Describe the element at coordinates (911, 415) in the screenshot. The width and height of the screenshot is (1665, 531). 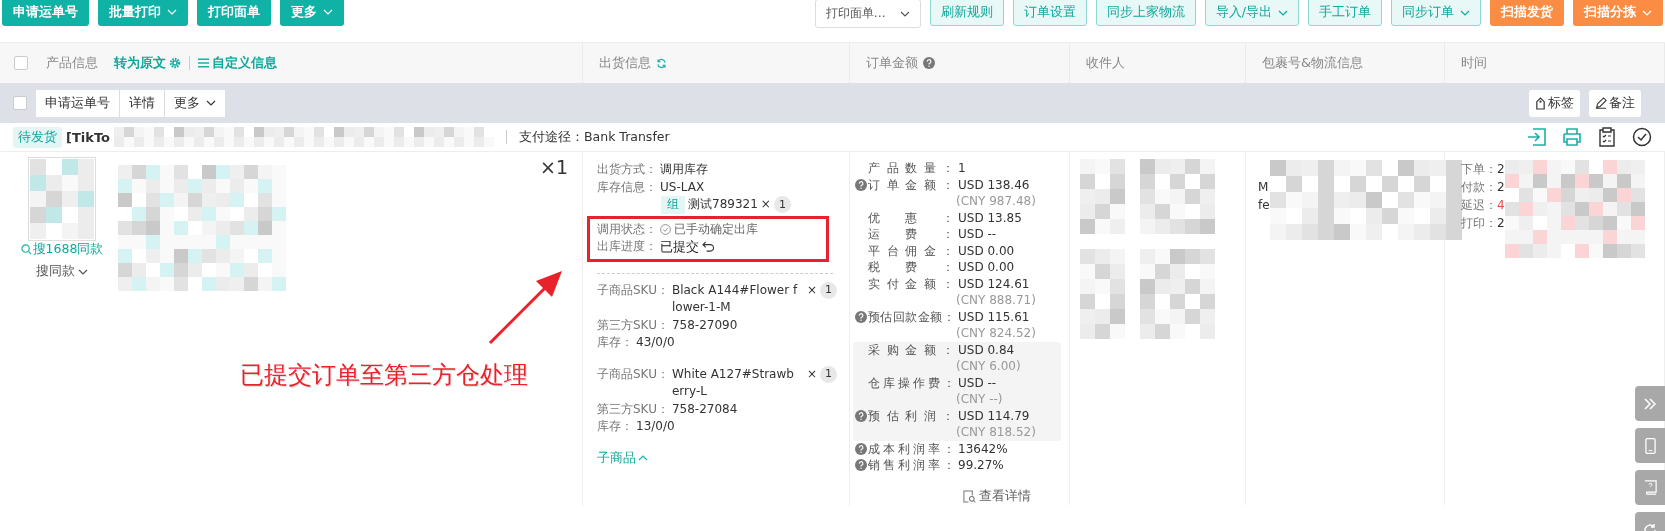
I see `amount-label: 预估利润：` at that location.